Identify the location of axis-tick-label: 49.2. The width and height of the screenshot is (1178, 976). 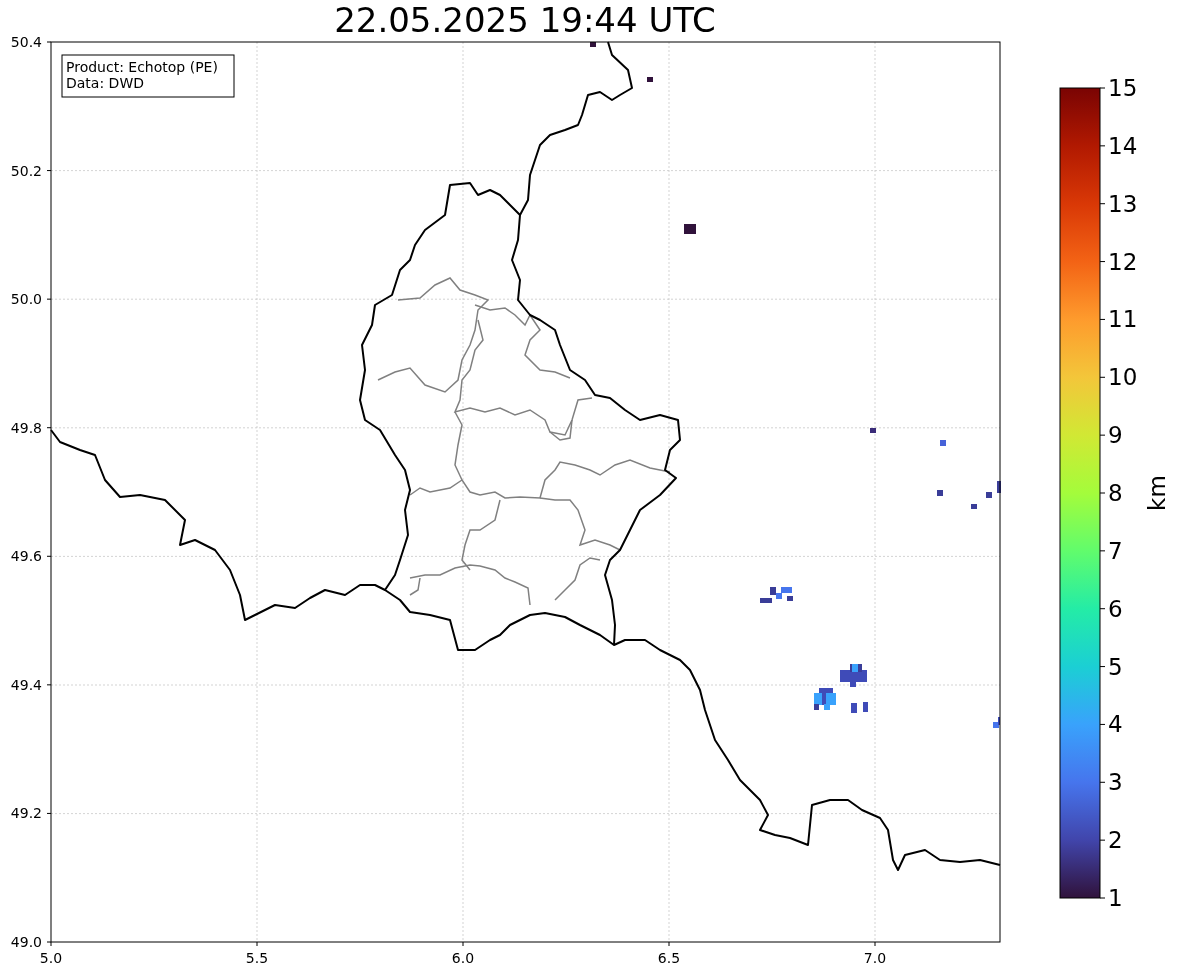
(26, 813).